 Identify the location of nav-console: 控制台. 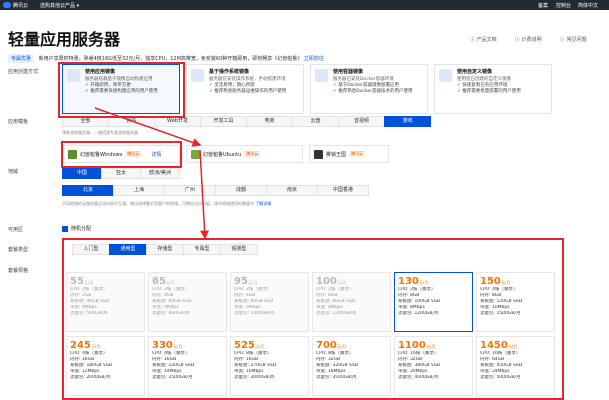
(563, 5).